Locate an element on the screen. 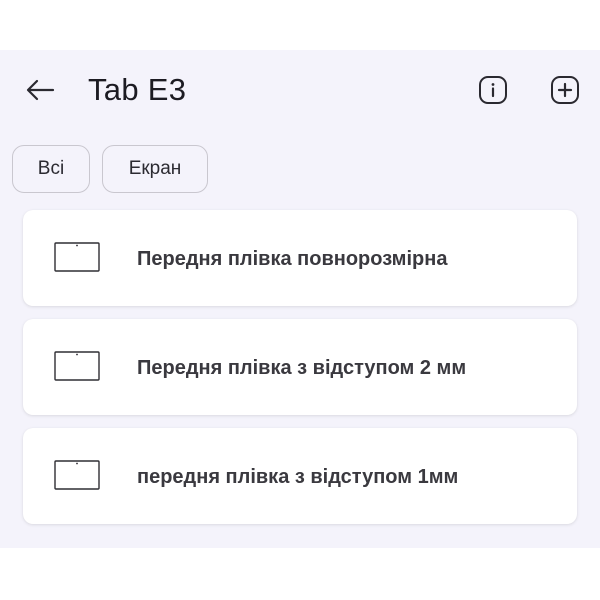  list-item-label: передня плівка з відступом 1мм is located at coordinates (298, 477).